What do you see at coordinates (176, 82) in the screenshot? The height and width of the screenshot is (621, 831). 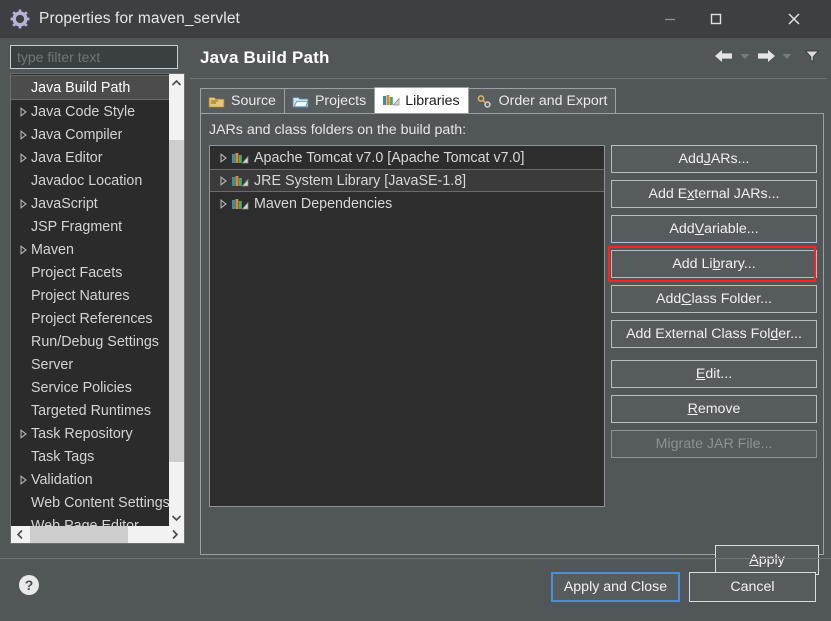 I see `scroll-up-icon` at bounding box center [176, 82].